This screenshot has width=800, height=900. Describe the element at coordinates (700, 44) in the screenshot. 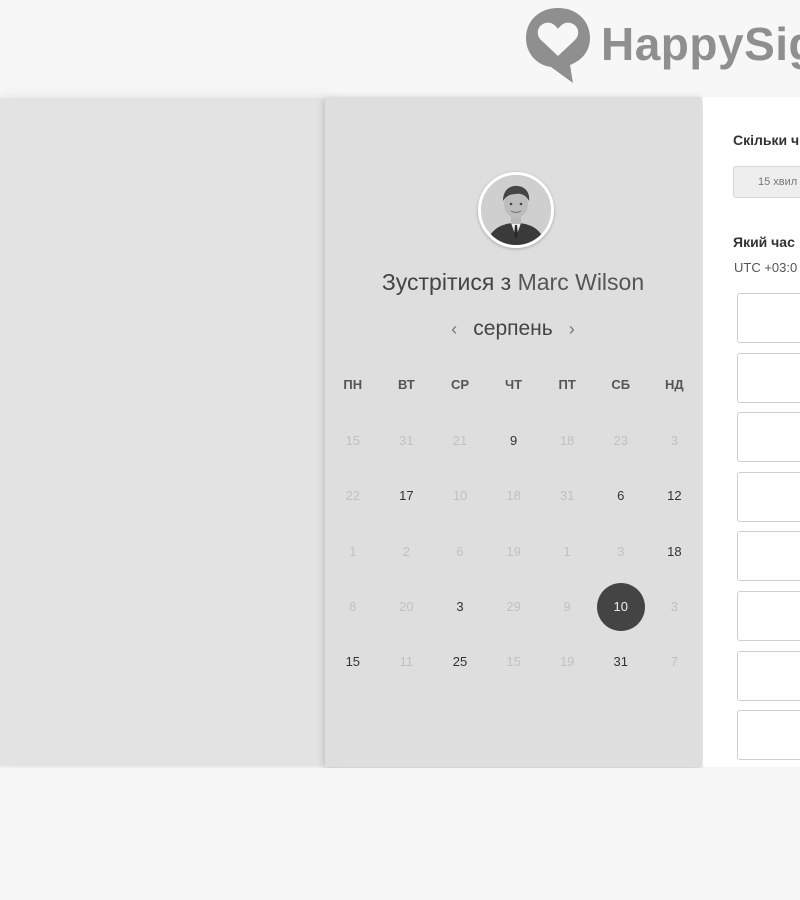

I see `brand-name: HappySig` at that location.